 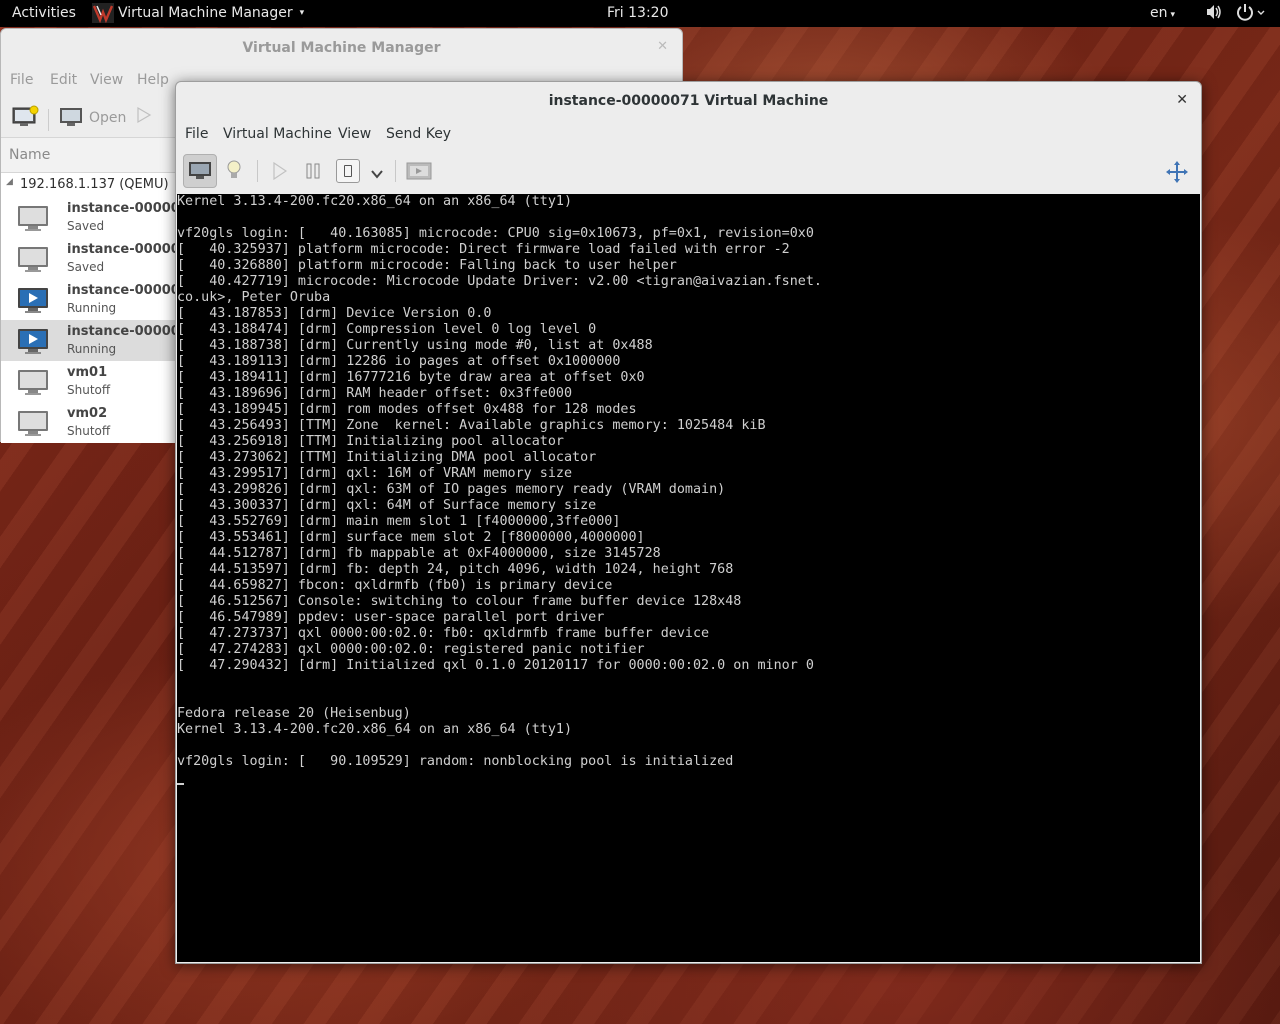 I want to click on language-indicator: en ▾, so click(x=1162, y=13).